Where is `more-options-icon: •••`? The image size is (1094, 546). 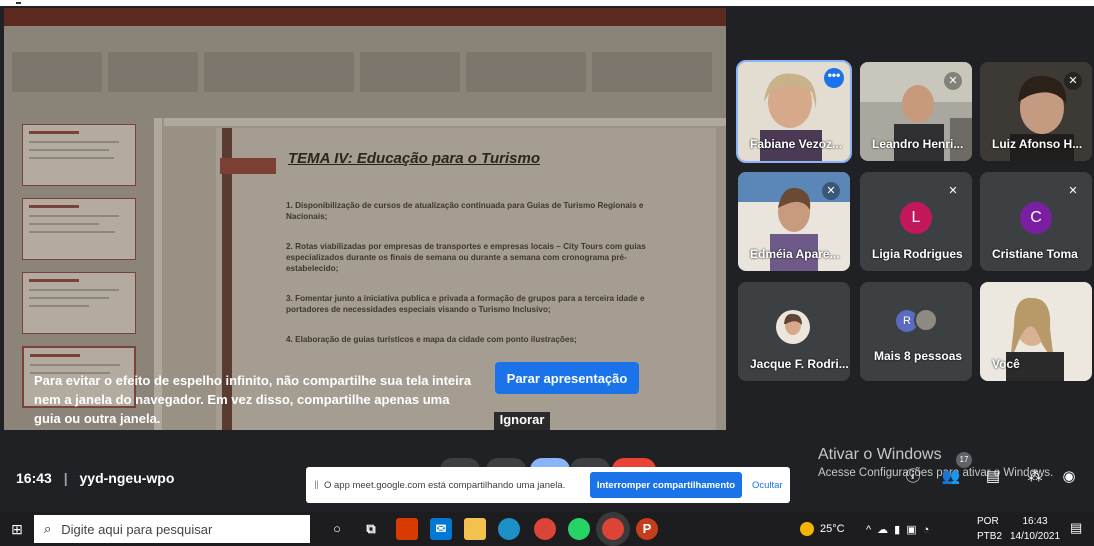 more-options-icon: ••• is located at coordinates (834, 78).